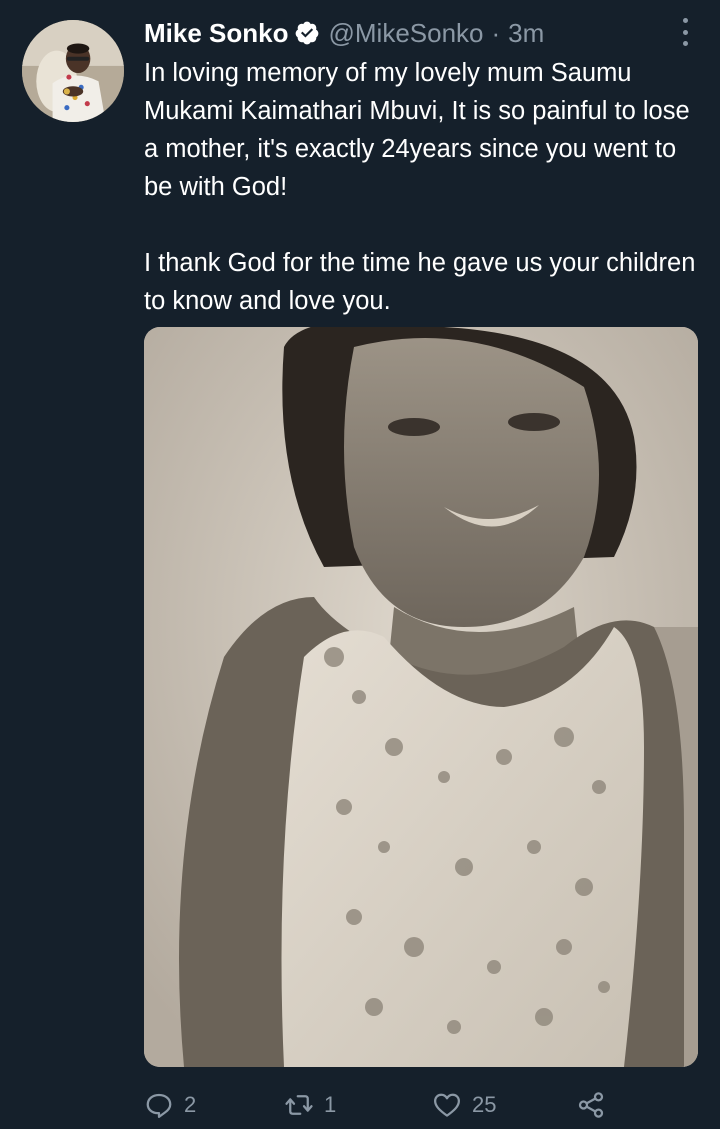 This screenshot has height=1129, width=720. Describe the element at coordinates (299, 1105) in the screenshot. I see `retweet-icon` at that location.